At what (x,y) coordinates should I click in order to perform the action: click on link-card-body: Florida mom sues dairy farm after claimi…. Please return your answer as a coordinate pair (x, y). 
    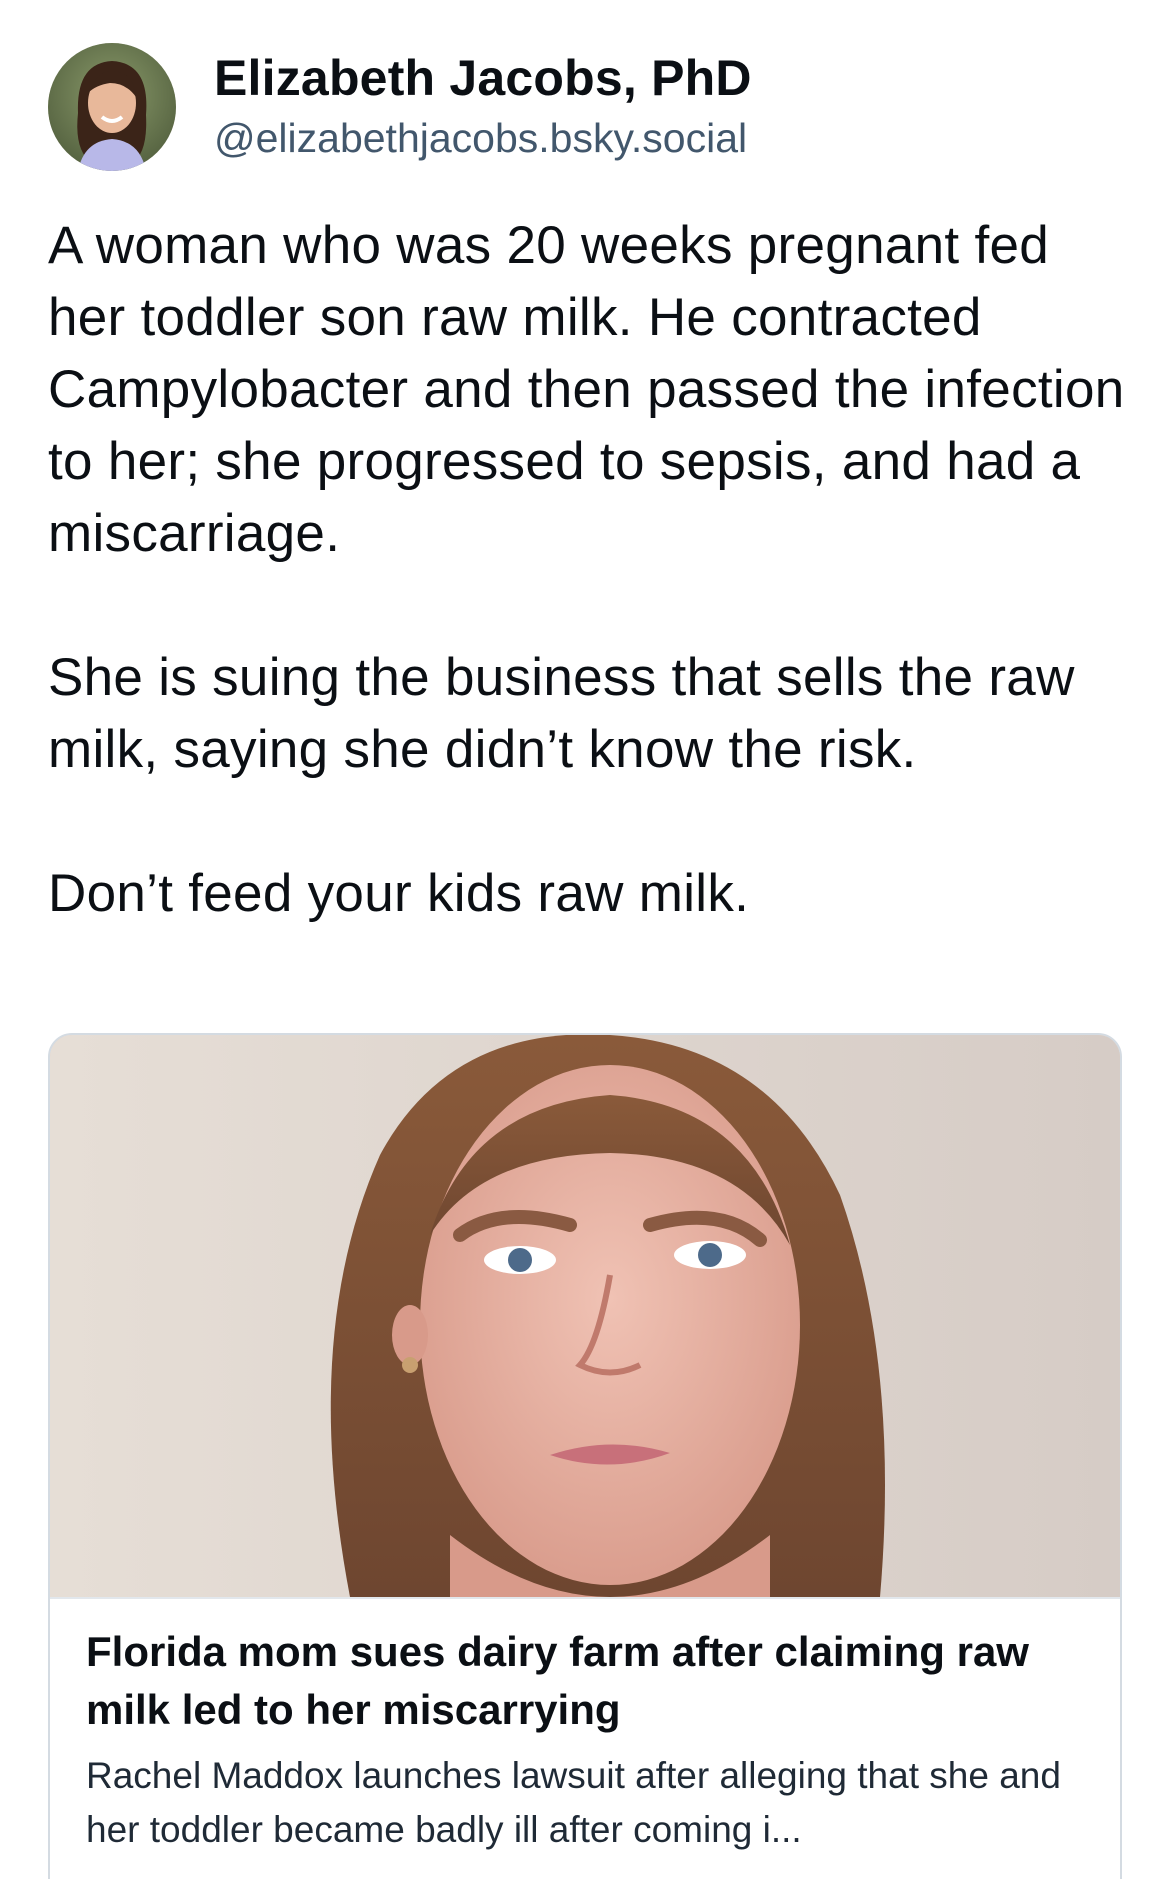
    Looking at the image, I should click on (585, 1727).